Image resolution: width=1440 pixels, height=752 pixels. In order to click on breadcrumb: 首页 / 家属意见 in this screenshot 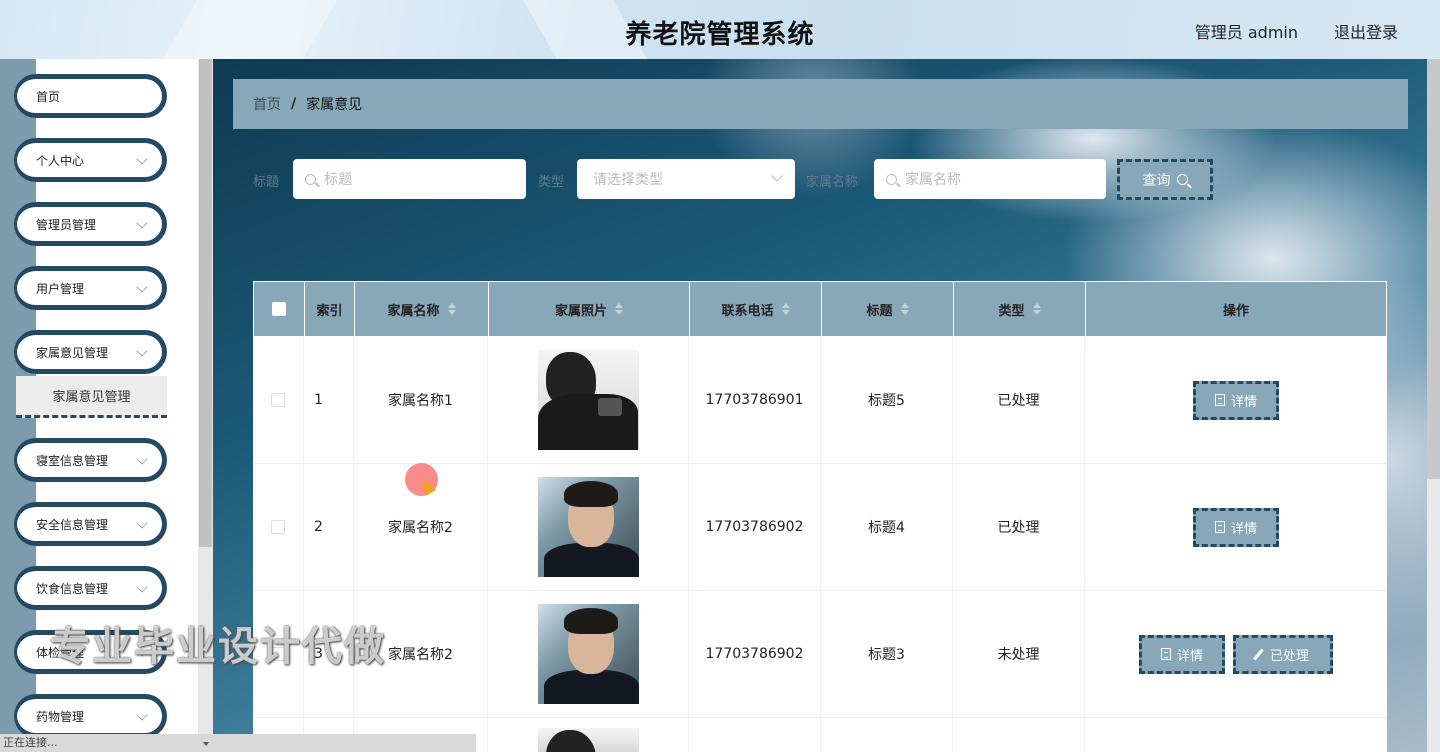, I will do `click(820, 104)`.